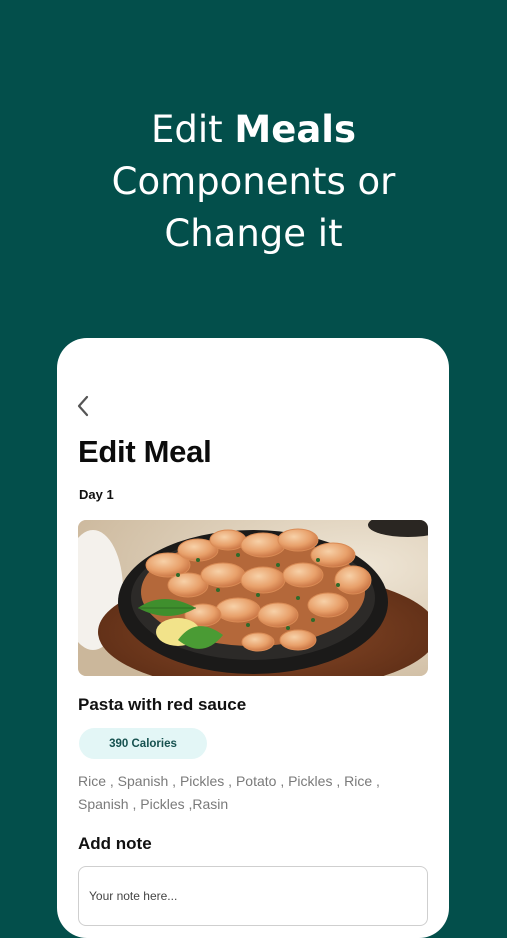  Describe the element at coordinates (253, 233) in the screenshot. I see `headline-line-3: Change it` at that location.